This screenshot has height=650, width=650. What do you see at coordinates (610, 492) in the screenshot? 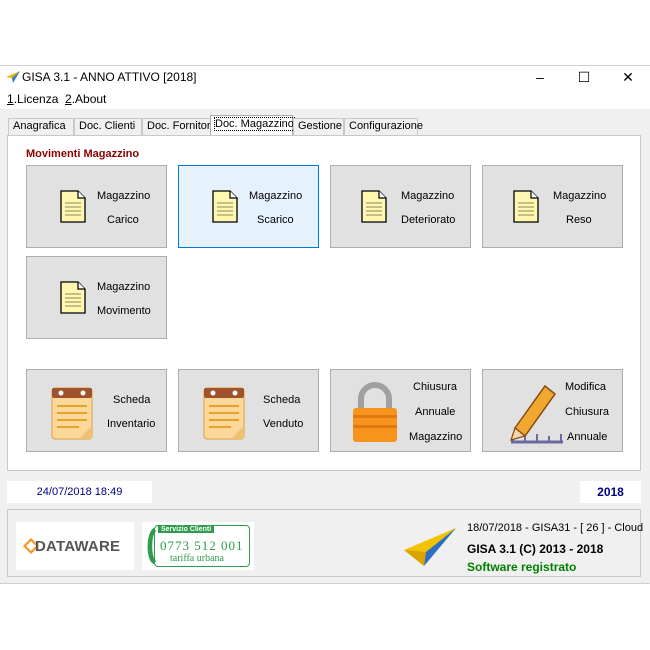
I see `status-year: 2018` at bounding box center [610, 492].